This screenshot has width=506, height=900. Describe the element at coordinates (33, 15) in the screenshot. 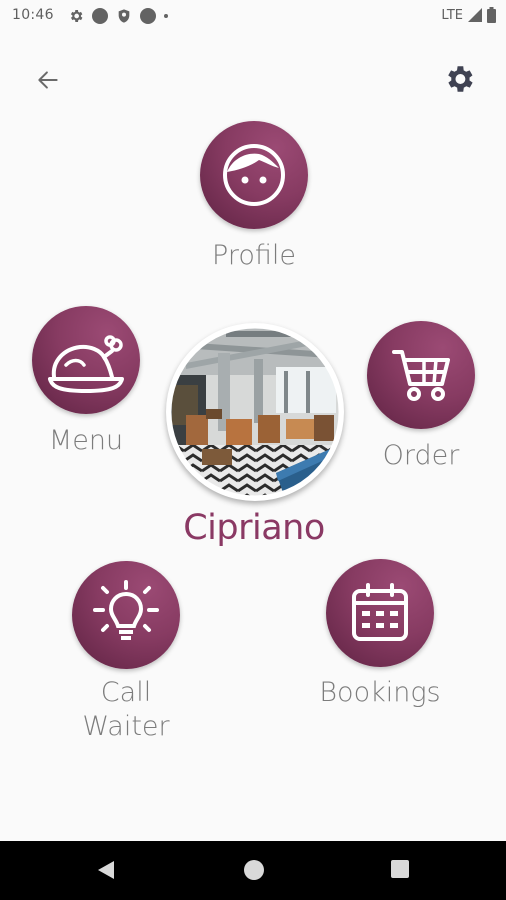

I see `status-time: 10:46` at that location.